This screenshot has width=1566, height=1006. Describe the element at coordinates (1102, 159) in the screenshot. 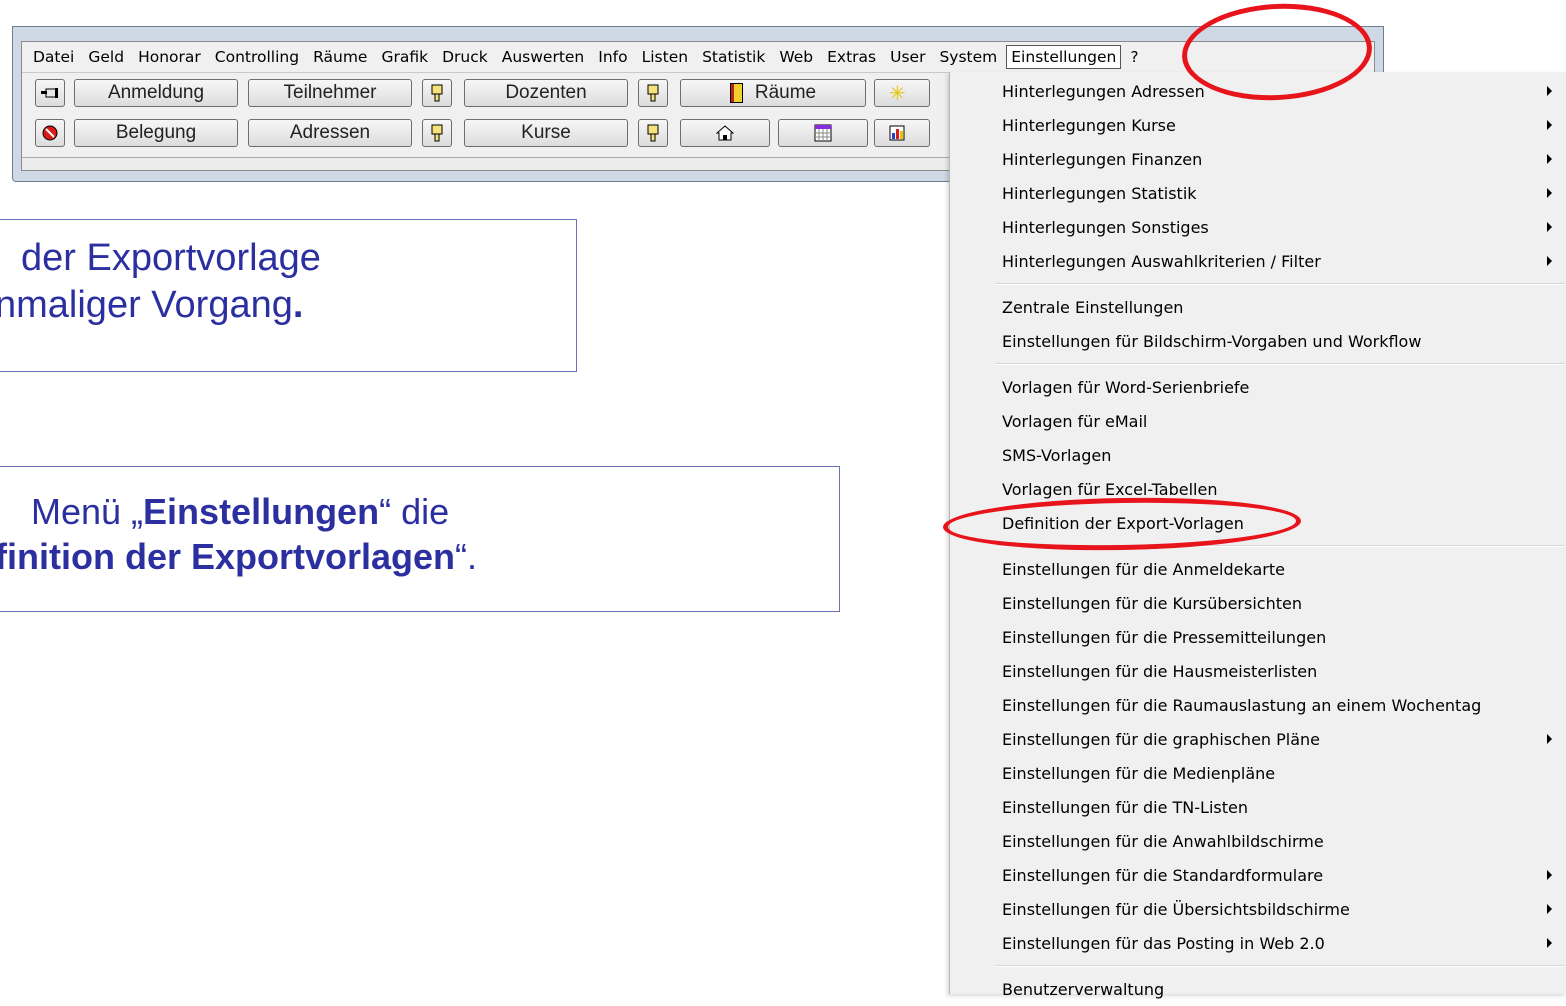

I see `menu-item-label: Hinterlegungen Finanzen` at that location.